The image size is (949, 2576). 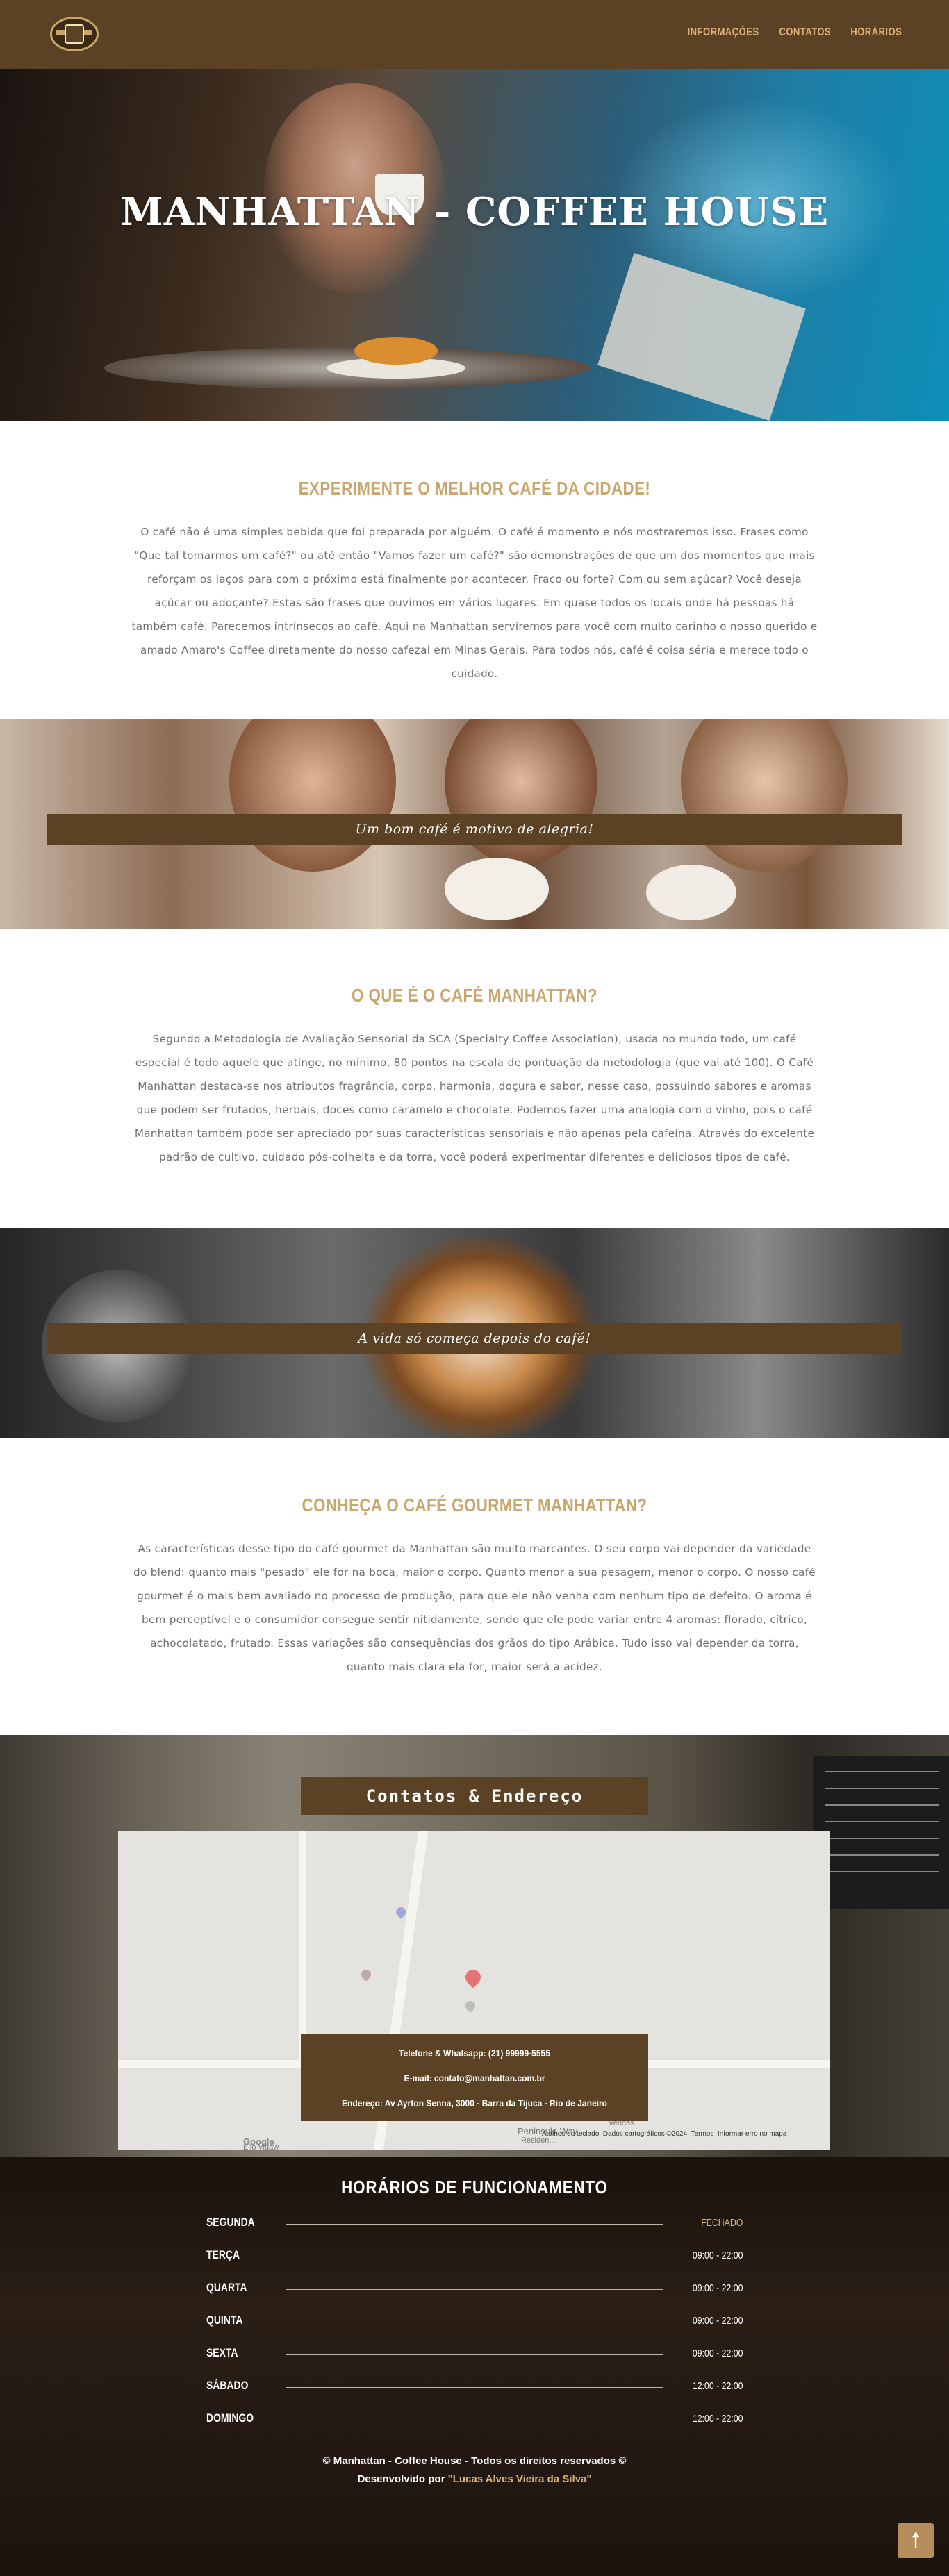 I want to click on nav-horarios: HORÁRIOS, so click(x=876, y=32).